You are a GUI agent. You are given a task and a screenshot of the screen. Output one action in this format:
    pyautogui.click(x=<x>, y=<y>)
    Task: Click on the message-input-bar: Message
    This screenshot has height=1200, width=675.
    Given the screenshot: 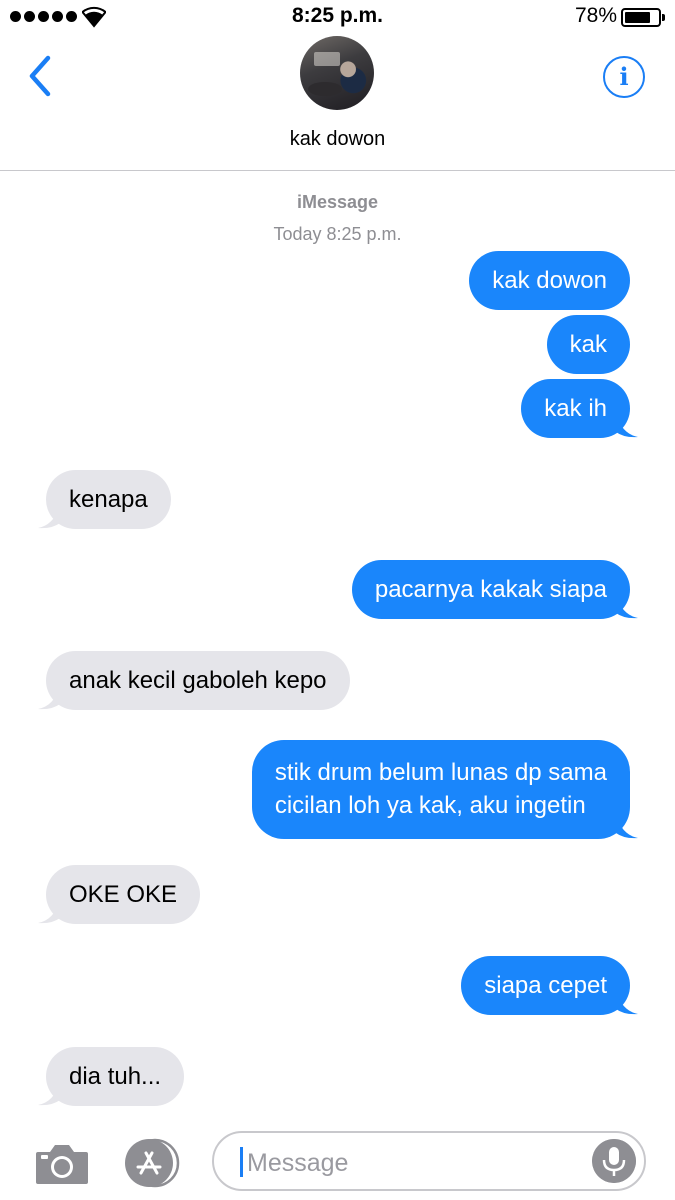 What is the action you would take?
    pyautogui.click(x=337, y=1159)
    